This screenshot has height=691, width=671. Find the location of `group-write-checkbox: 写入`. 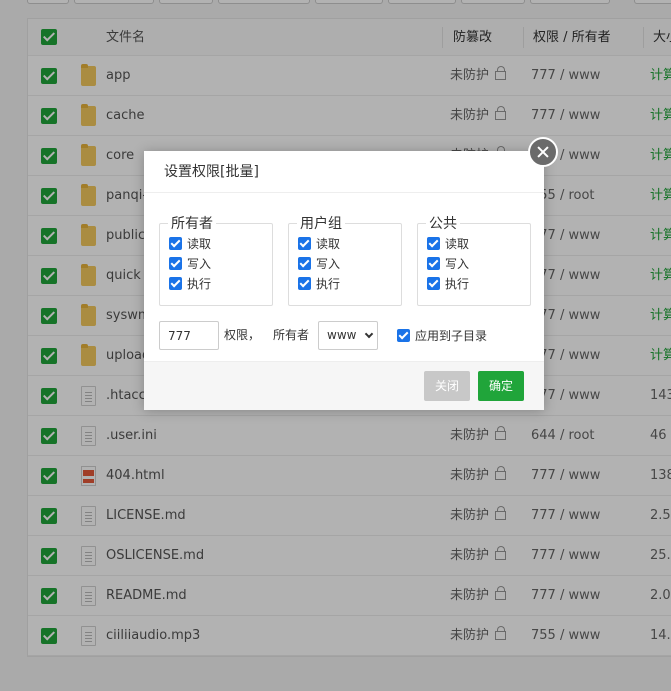

group-write-checkbox: 写入 is located at coordinates (349, 263).